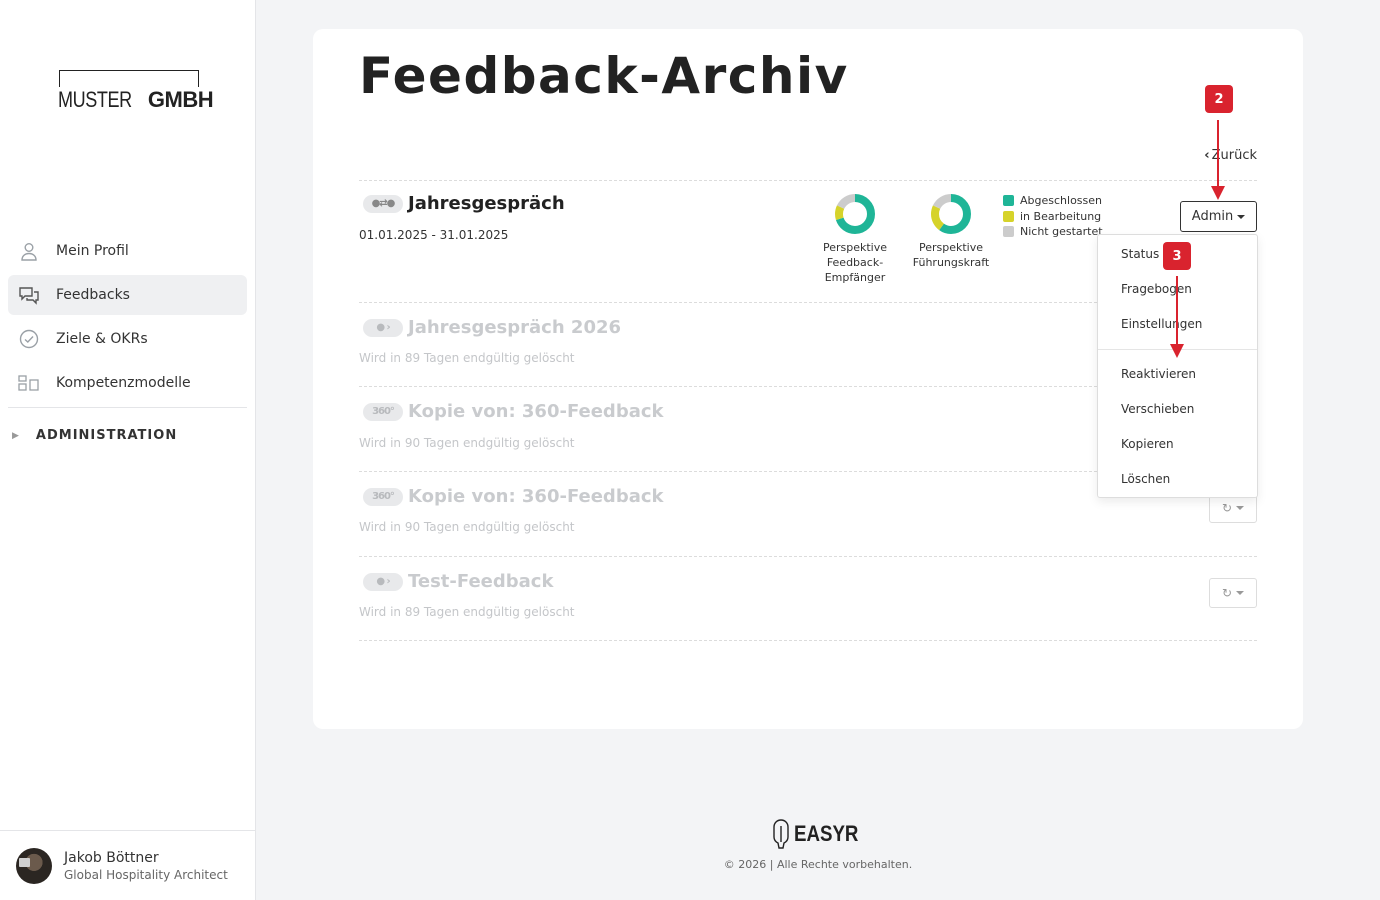 The width and height of the screenshot is (1380, 900). What do you see at coordinates (1157, 409) in the screenshot?
I see `menu-item-verschieben: Verschieben` at bounding box center [1157, 409].